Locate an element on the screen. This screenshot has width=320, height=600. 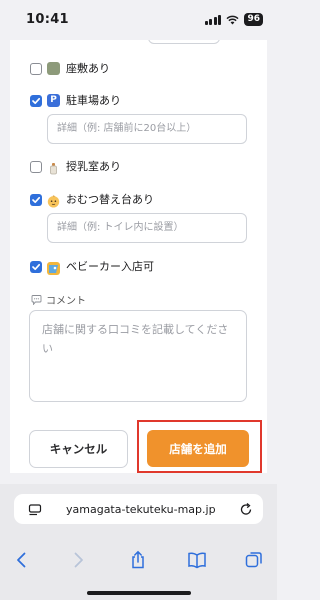
page-menu-icon is located at coordinates (35, 511).